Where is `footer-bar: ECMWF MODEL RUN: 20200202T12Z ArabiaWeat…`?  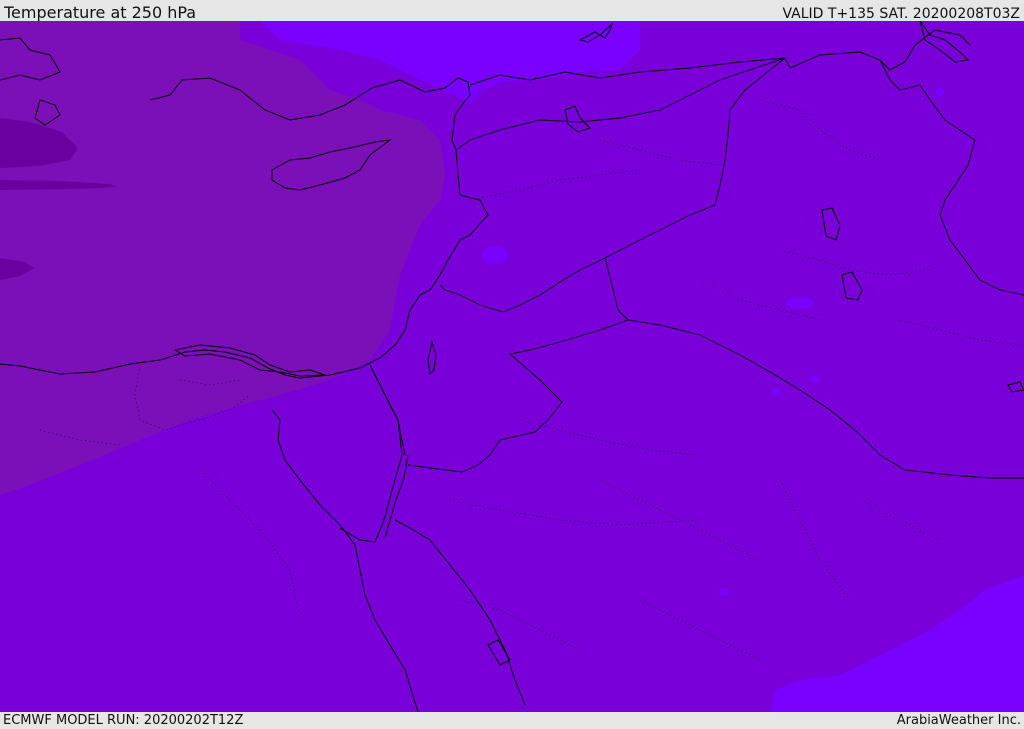 footer-bar: ECMWF MODEL RUN: 20200202T12Z ArabiaWeat… is located at coordinates (512, 720).